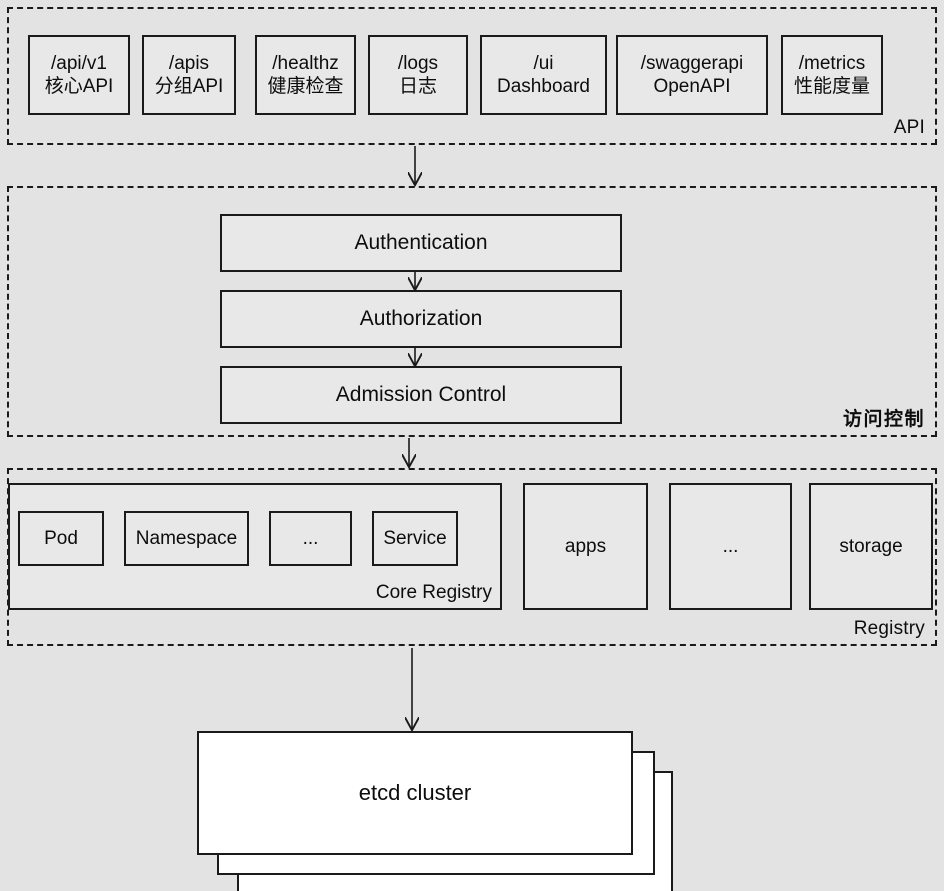  I want to click on stage-authentication: Authentication, so click(421, 243).